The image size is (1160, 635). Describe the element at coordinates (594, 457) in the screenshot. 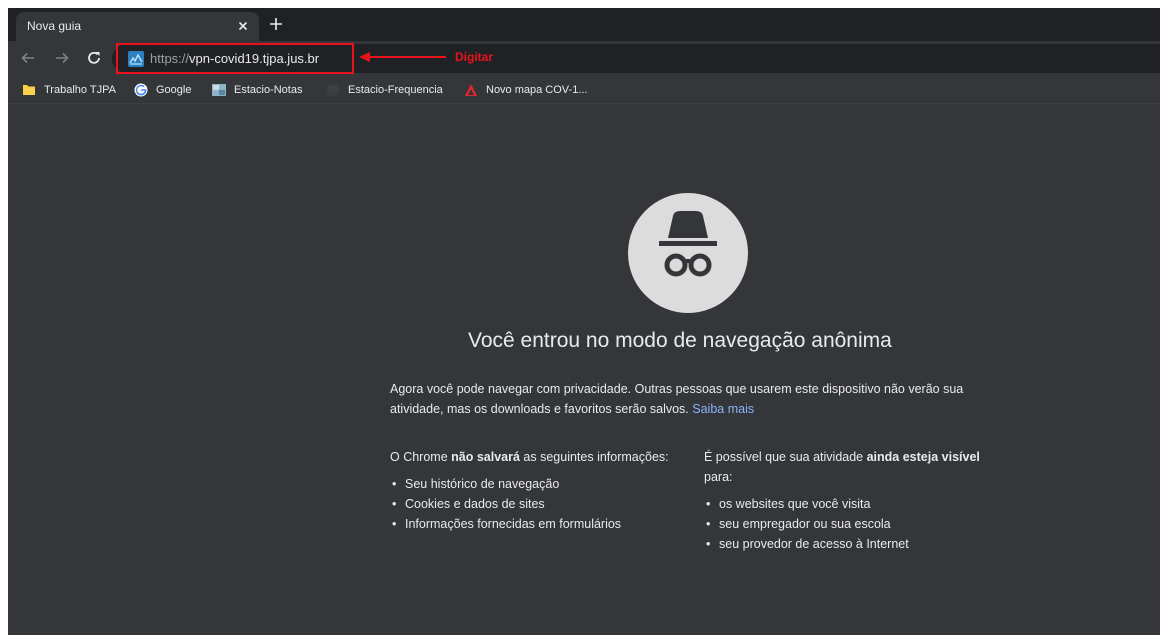

I see `heading-text: as seguintes informações:` at that location.